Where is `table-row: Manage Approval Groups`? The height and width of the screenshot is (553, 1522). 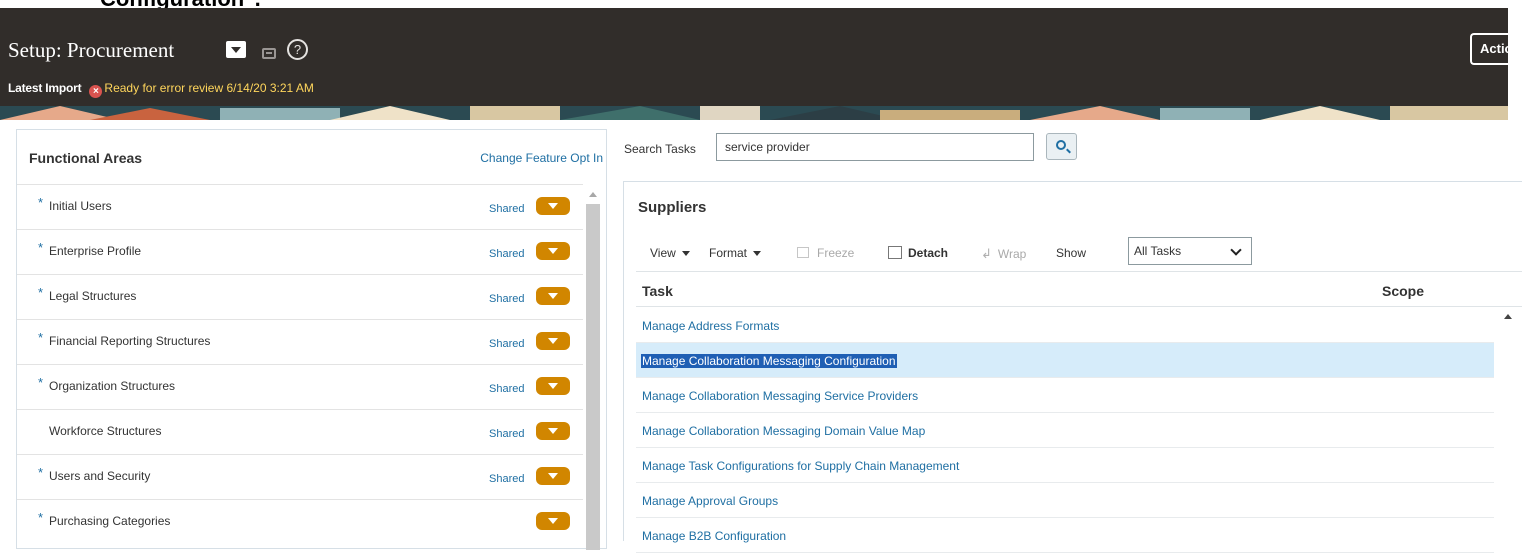 table-row: Manage Approval Groups is located at coordinates (1065, 500).